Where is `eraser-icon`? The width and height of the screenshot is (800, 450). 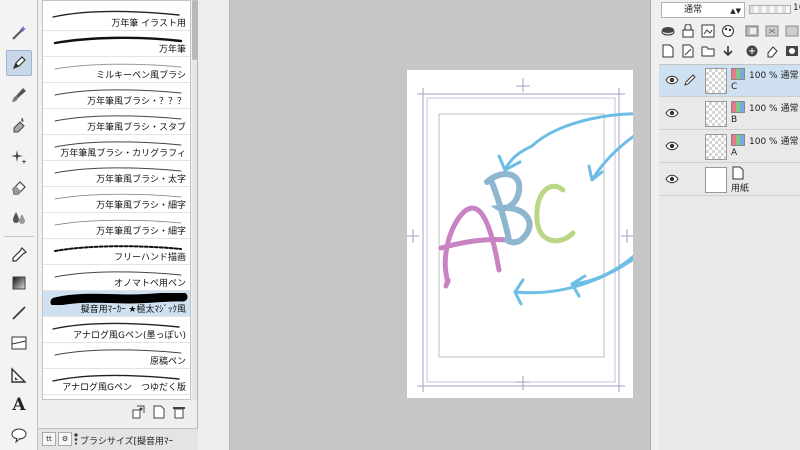
eraser-icon is located at coordinates (19, 187).